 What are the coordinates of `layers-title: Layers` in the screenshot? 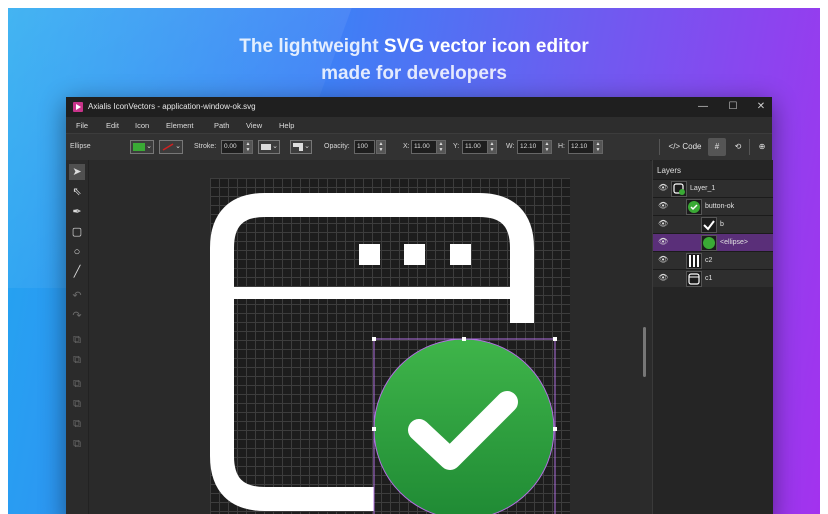 It's located at (669, 170).